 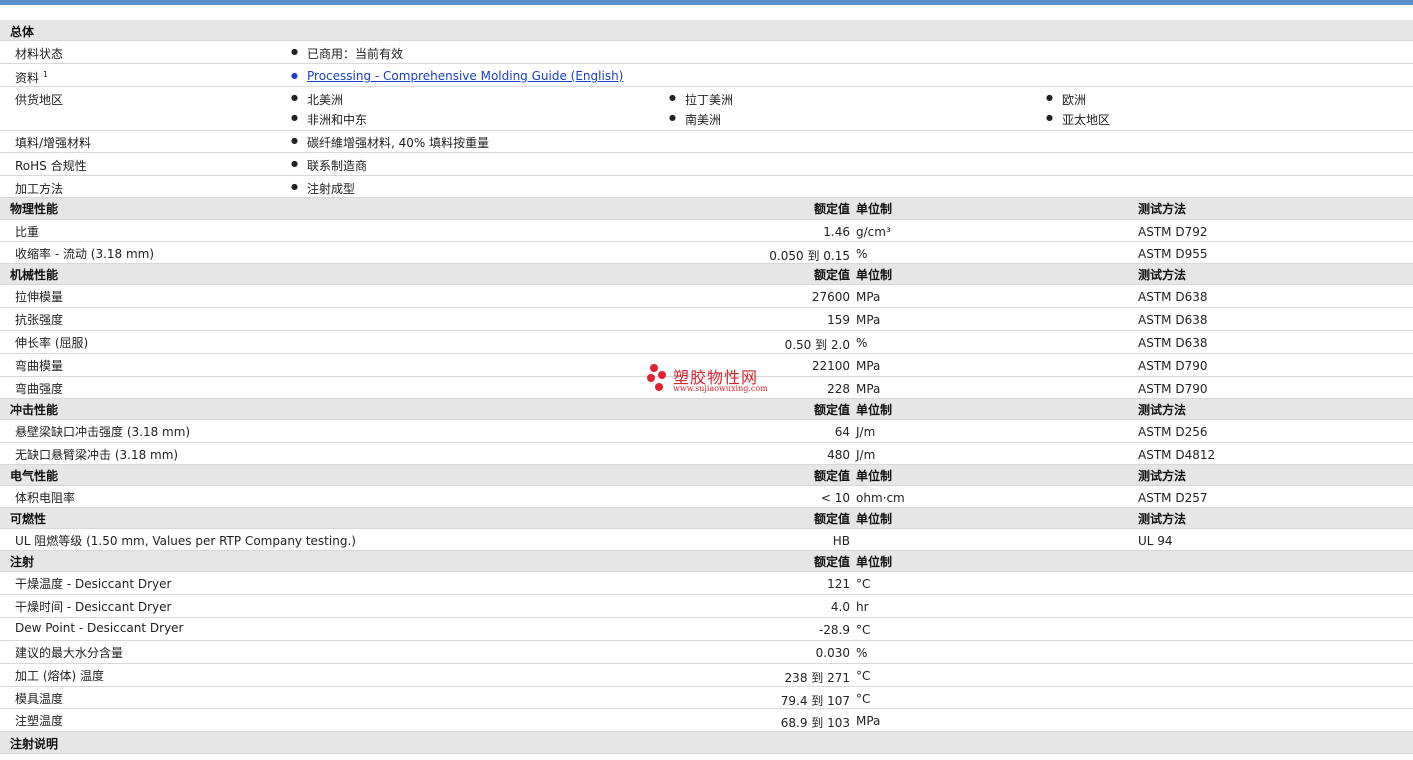 I want to click on section-title: 注射, so click(x=22, y=562).